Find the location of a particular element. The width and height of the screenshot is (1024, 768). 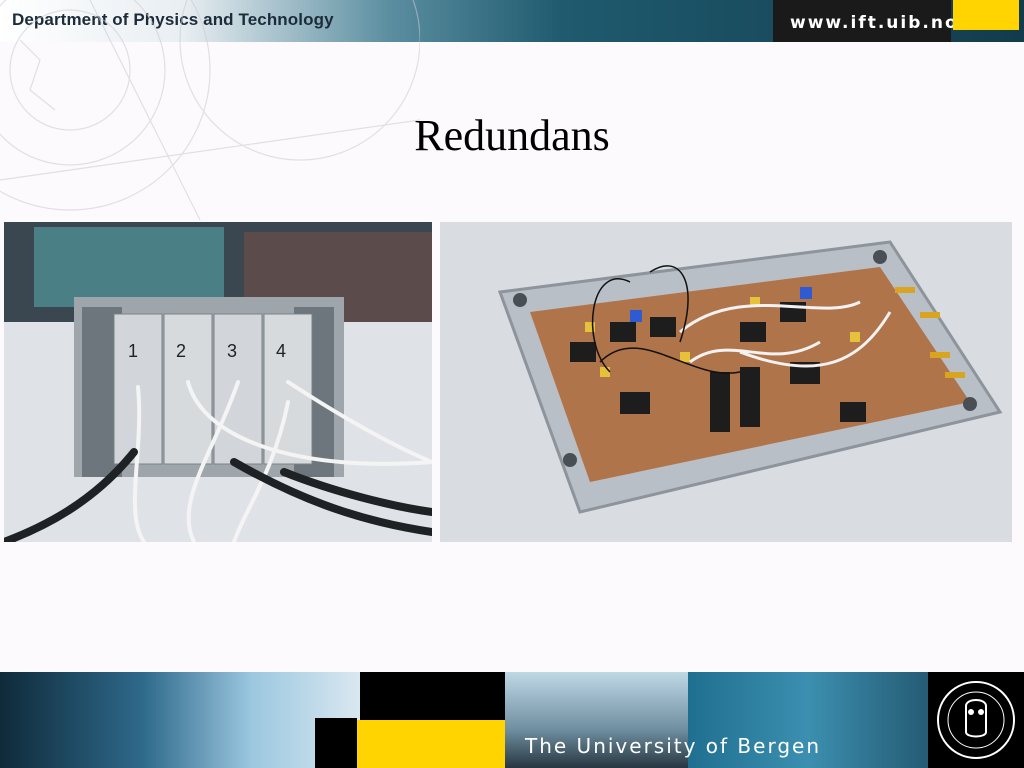

footer-seal-area is located at coordinates (976, 720).